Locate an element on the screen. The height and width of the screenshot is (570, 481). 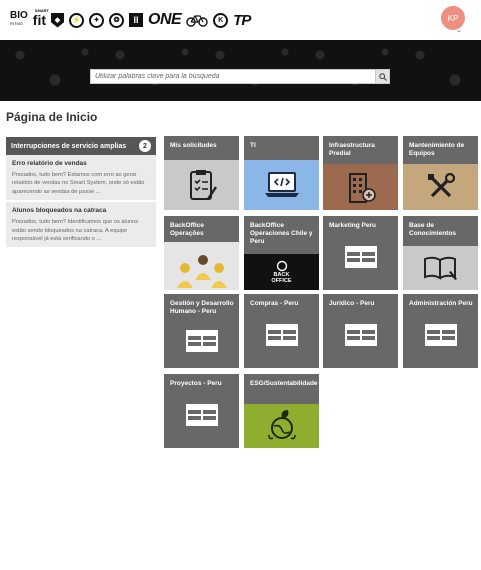
tile-infraestructura-predial: Infraestructura Predial is located at coordinates (360, 173).